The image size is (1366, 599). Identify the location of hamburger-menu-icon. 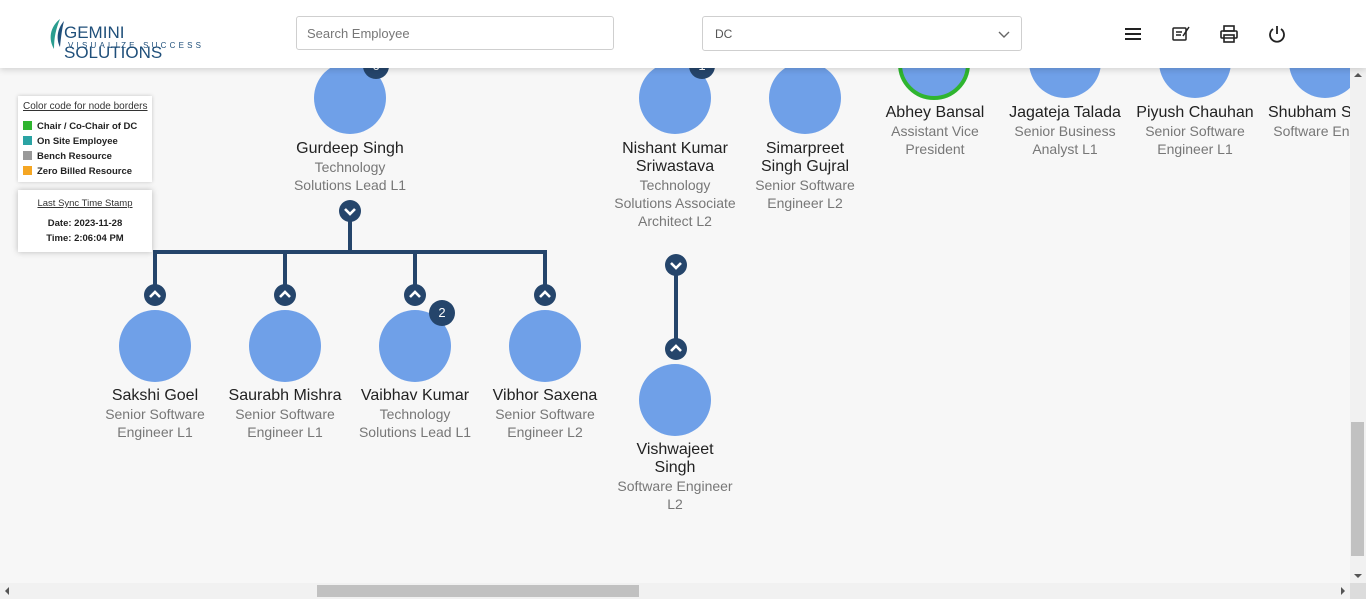
(1133, 34).